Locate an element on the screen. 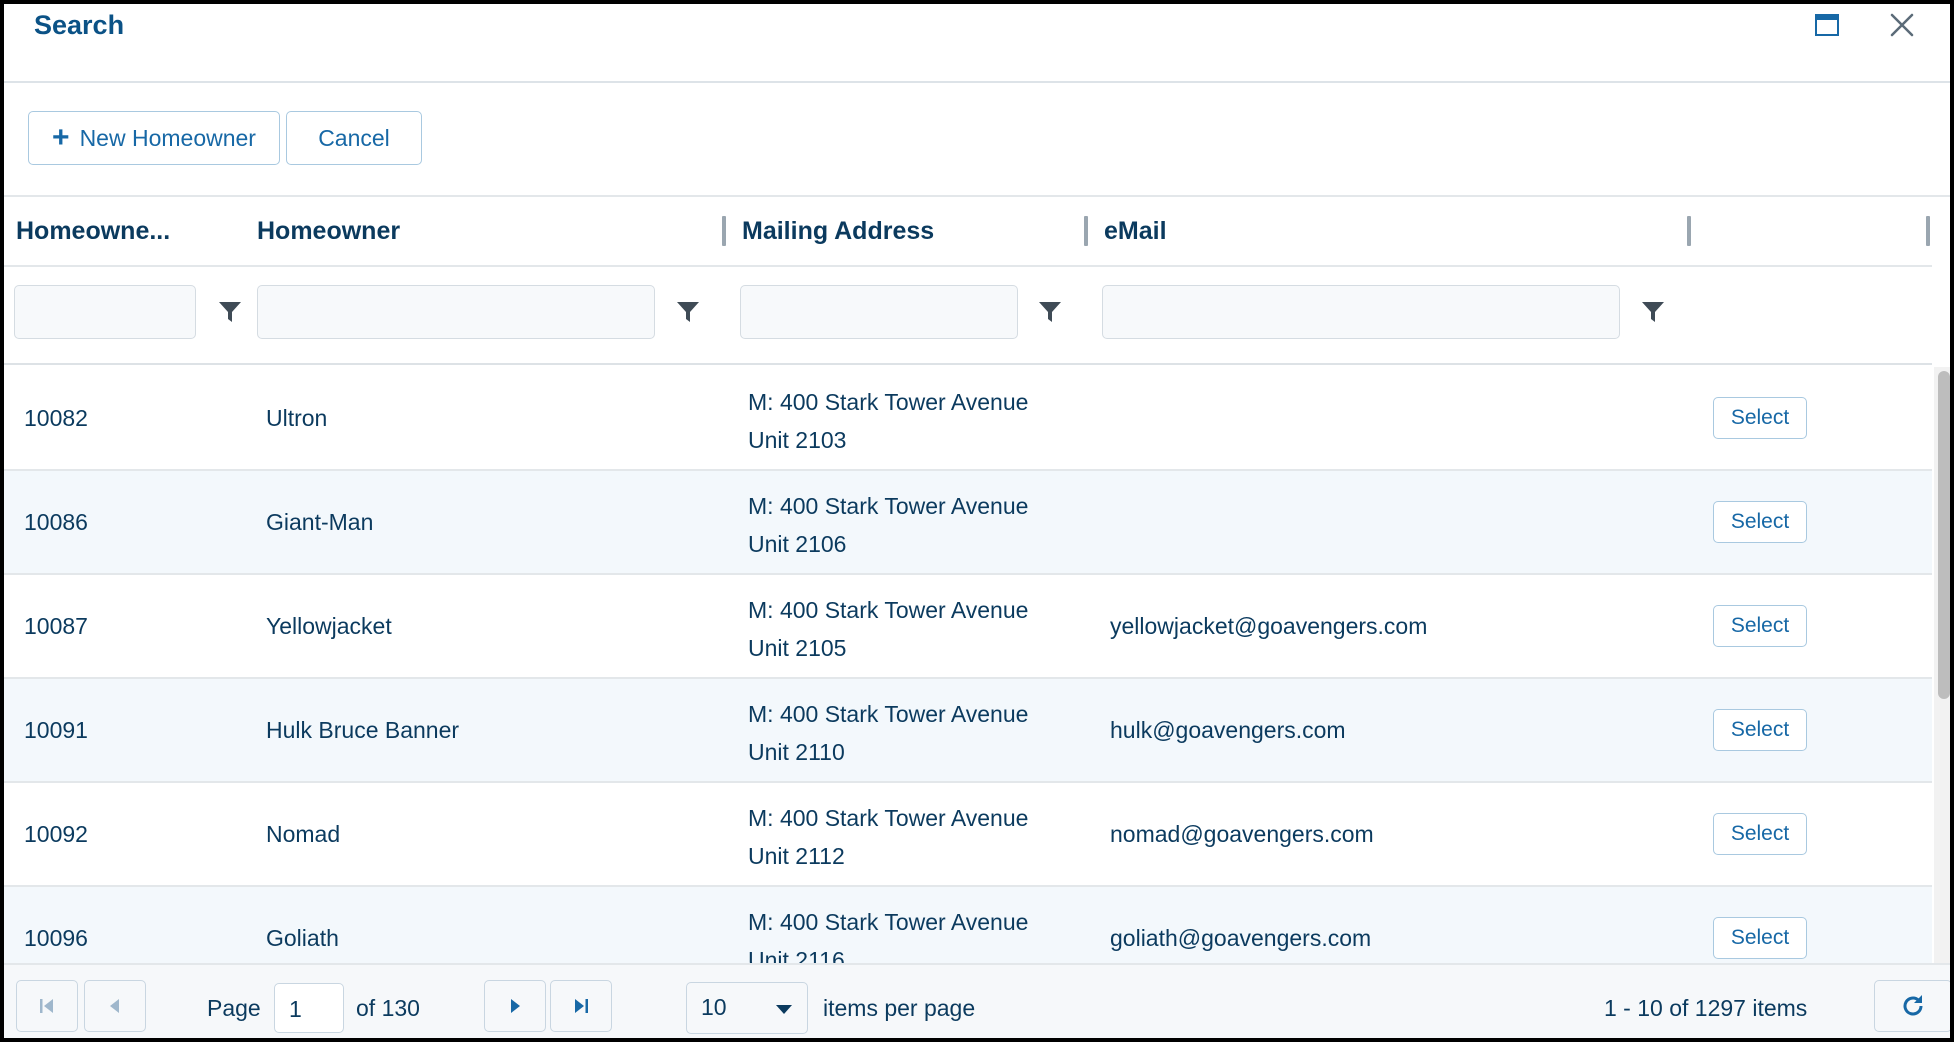 The width and height of the screenshot is (1954, 1042). homeowner-name-cell: Goliath is located at coordinates (302, 938).